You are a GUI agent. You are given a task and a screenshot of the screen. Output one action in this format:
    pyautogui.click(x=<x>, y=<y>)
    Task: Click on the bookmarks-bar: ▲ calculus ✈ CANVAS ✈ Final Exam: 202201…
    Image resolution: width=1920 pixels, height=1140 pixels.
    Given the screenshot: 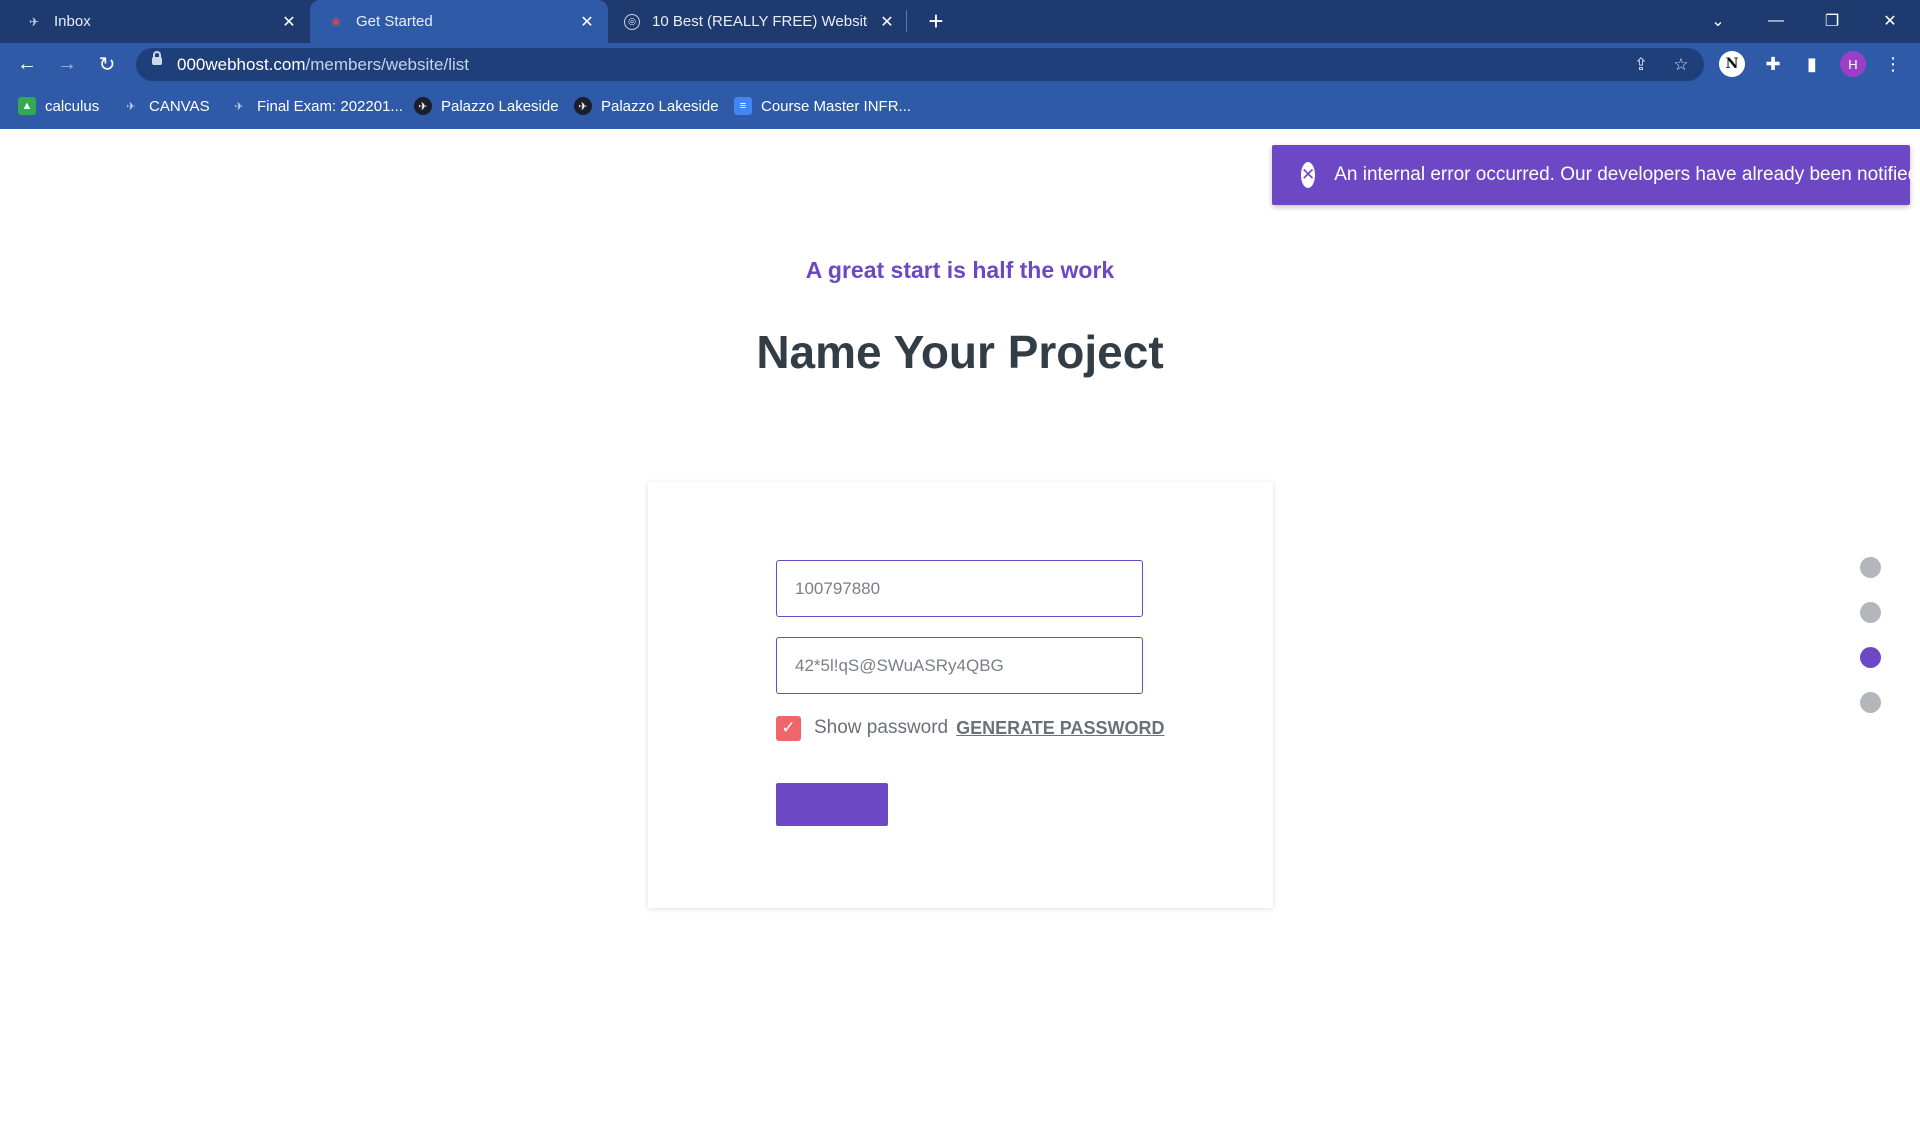 What is the action you would take?
    pyautogui.click(x=960, y=107)
    